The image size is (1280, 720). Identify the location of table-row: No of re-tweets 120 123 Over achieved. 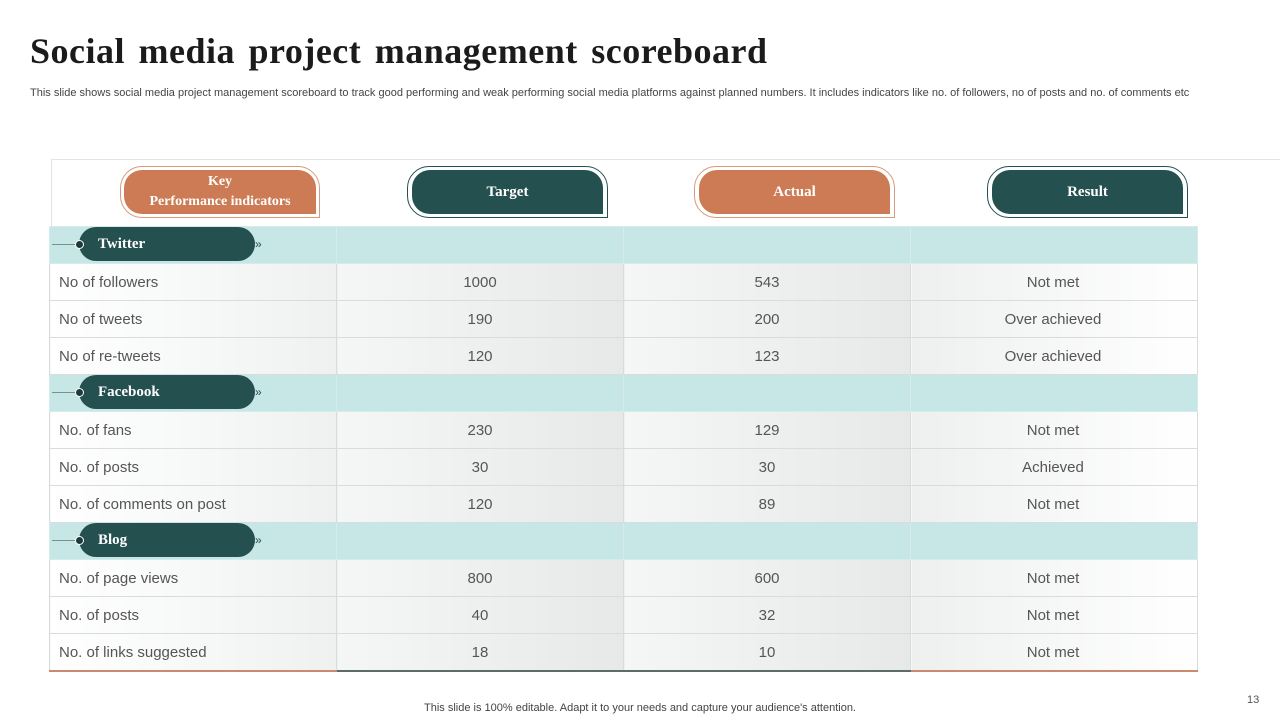
(623, 356).